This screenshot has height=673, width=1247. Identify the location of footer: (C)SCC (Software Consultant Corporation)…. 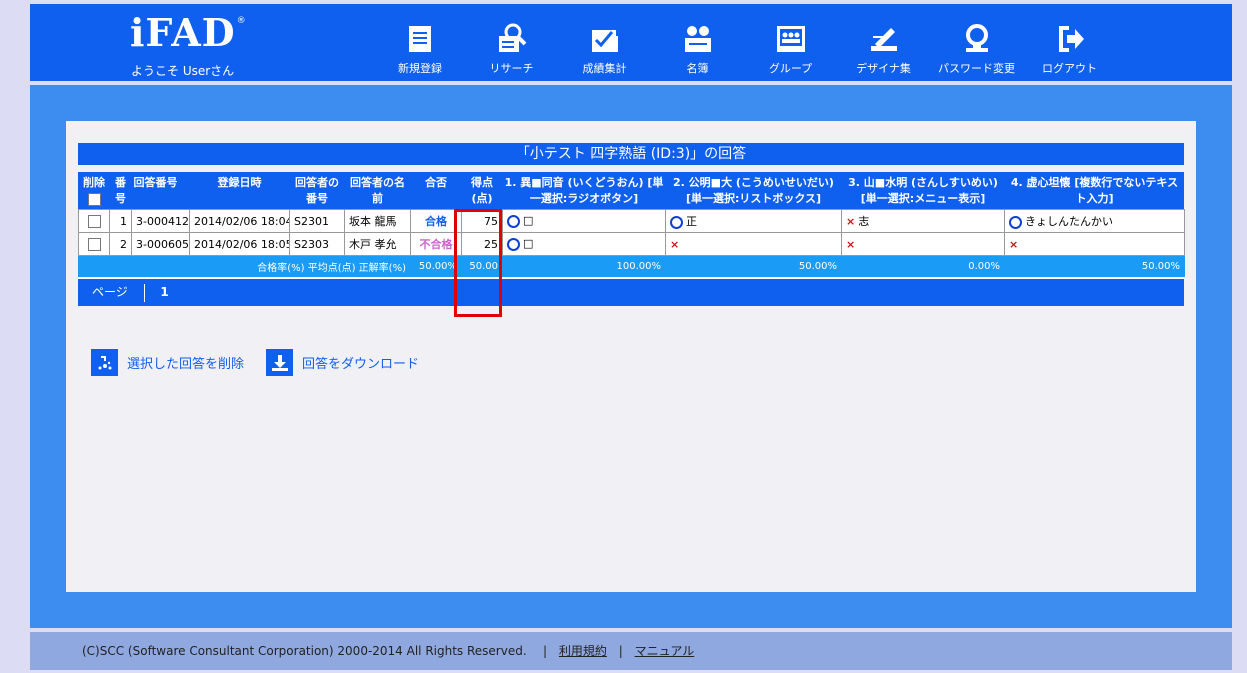
(631, 651).